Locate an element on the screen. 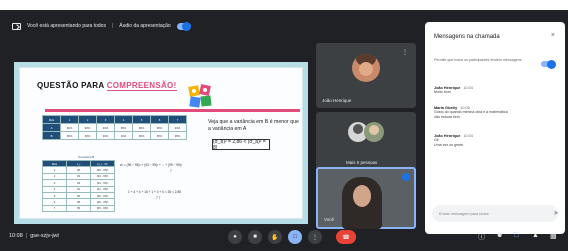 Image resolution: width=568 pixels, height=251 pixels. chat-icon: □ is located at coordinates (516, 235).